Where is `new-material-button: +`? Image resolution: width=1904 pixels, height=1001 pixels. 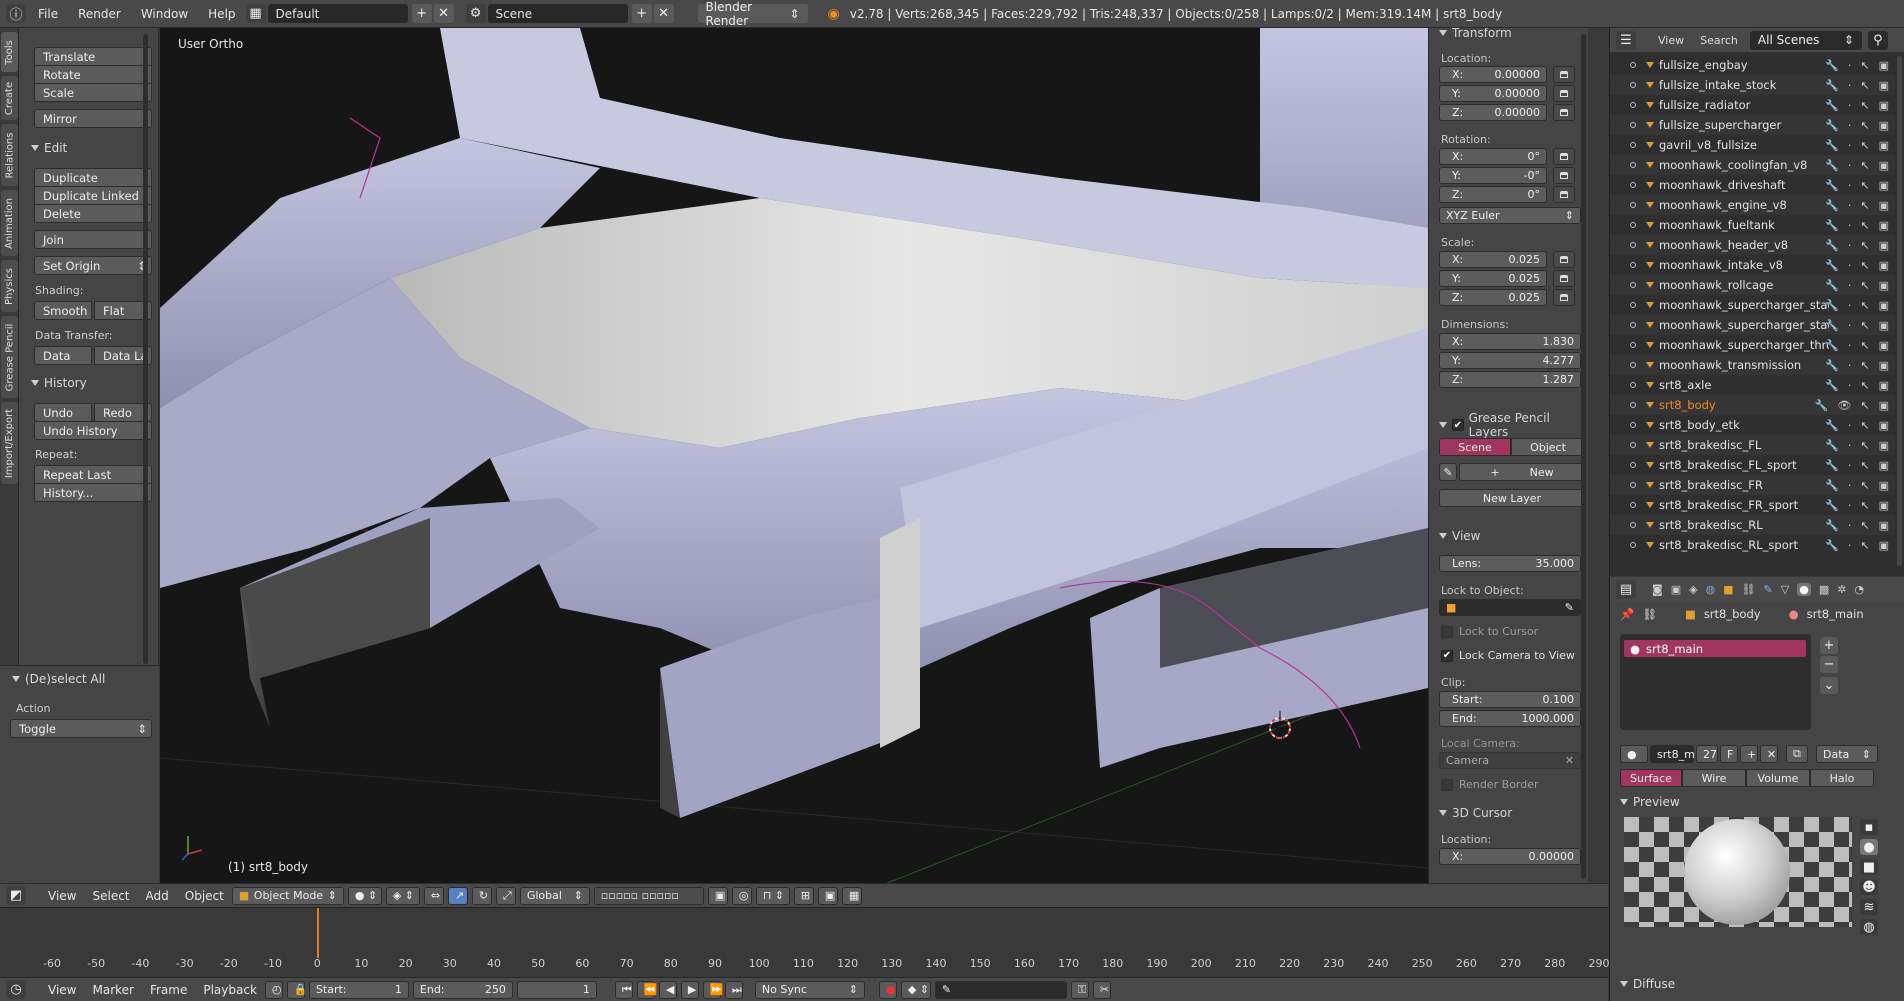 new-material-button: + is located at coordinates (1749, 754).